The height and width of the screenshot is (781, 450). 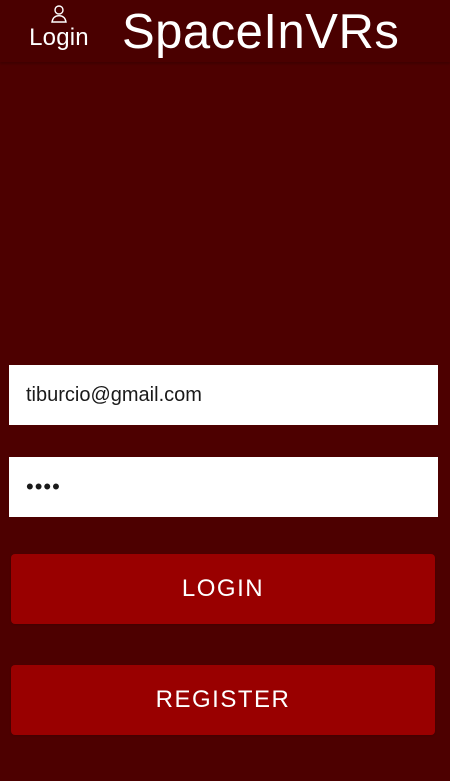 I want to click on login-nav-button: Login, so click(x=59, y=30).